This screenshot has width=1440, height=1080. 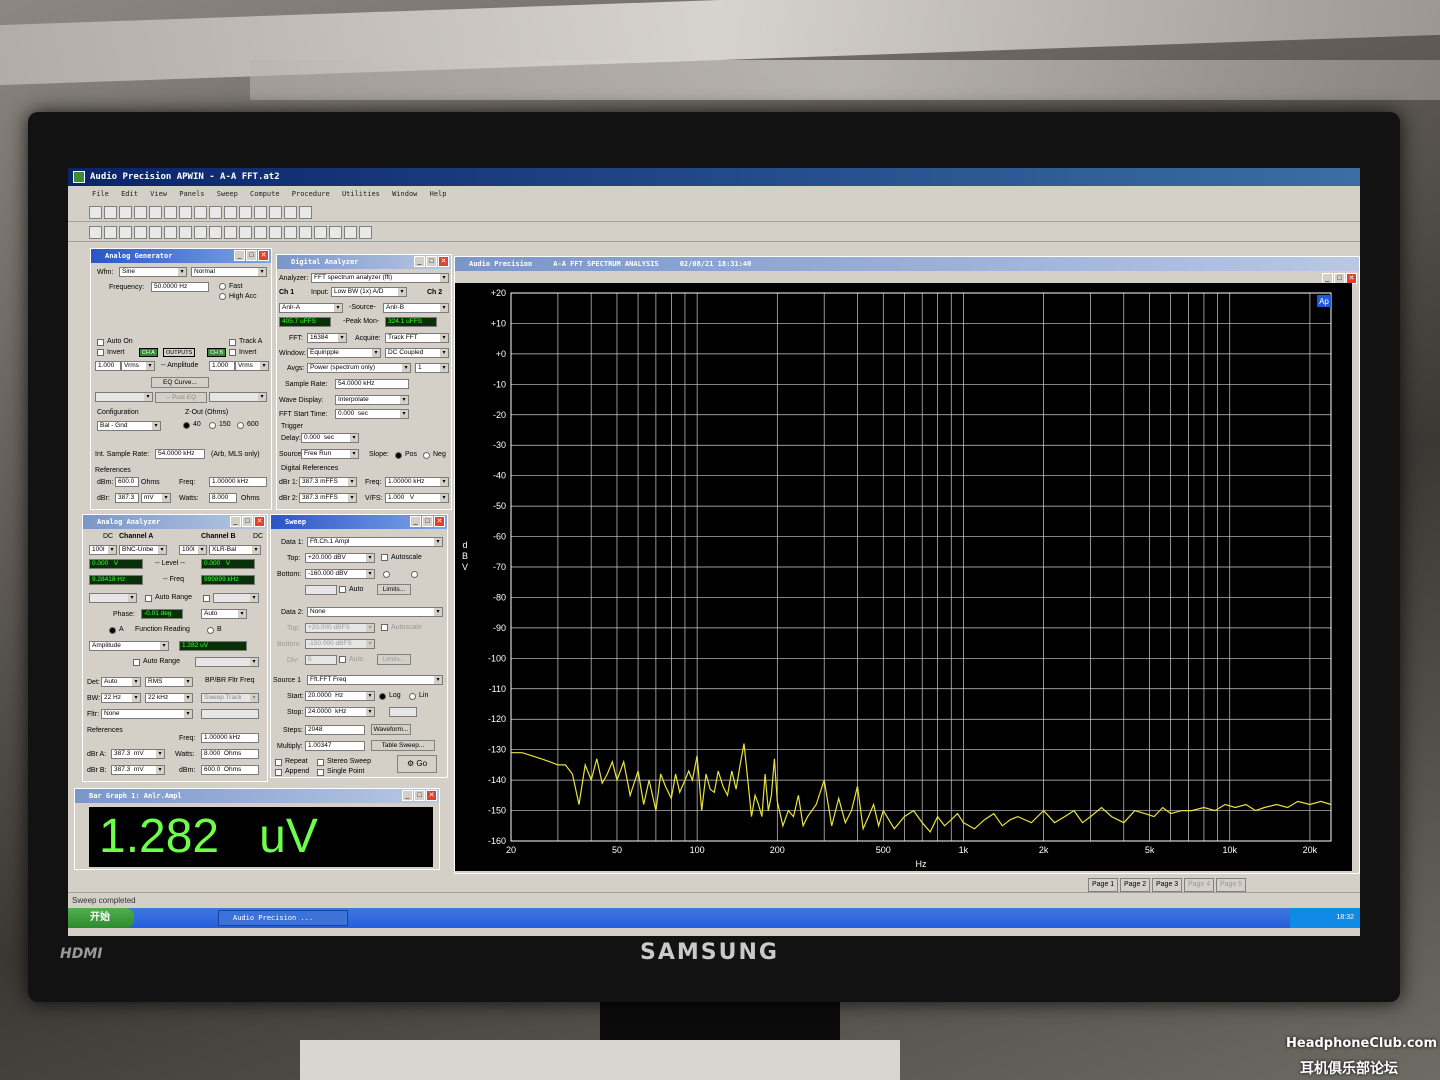 What do you see at coordinates (230, 212) in the screenshot?
I see `redo-icon` at bounding box center [230, 212].